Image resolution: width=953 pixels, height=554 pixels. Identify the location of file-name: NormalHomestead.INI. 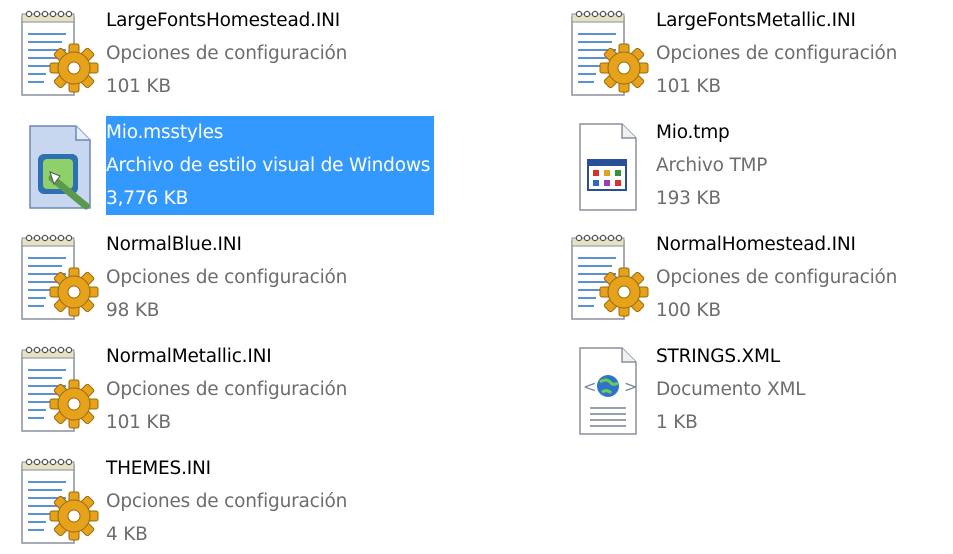
(756, 244).